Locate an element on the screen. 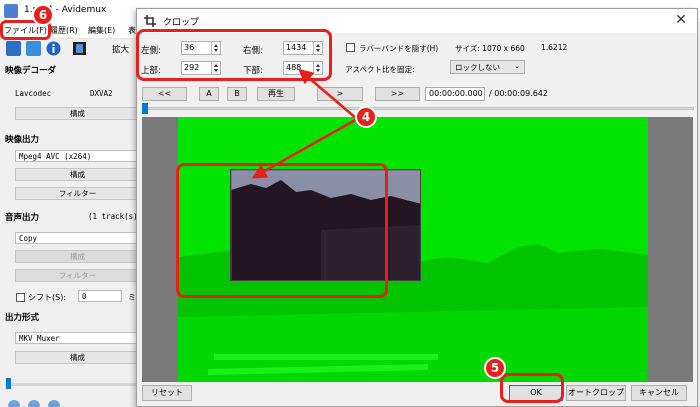  bottom-crop-input: 488 is located at coordinates (303, 68).